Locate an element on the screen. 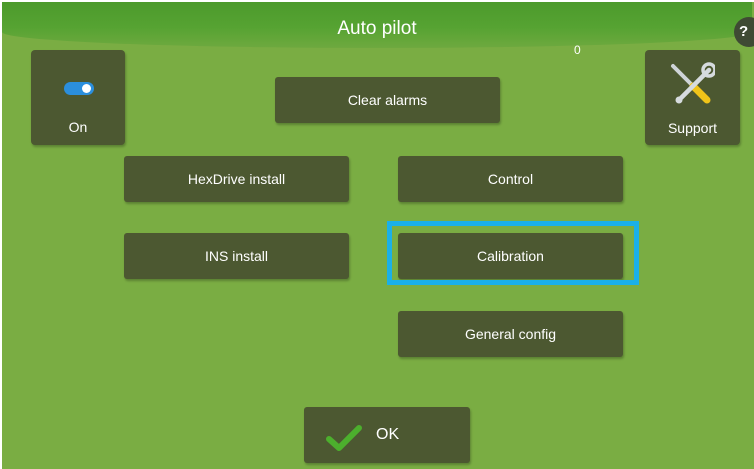 This screenshot has height=469, width=754. tools-icon is located at coordinates (693, 83).